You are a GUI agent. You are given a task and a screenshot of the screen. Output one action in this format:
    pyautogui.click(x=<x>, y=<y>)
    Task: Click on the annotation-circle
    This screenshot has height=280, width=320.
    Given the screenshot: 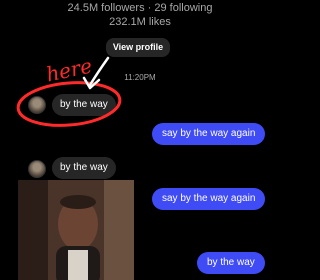 What is the action you would take?
    pyautogui.click(x=69, y=104)
    